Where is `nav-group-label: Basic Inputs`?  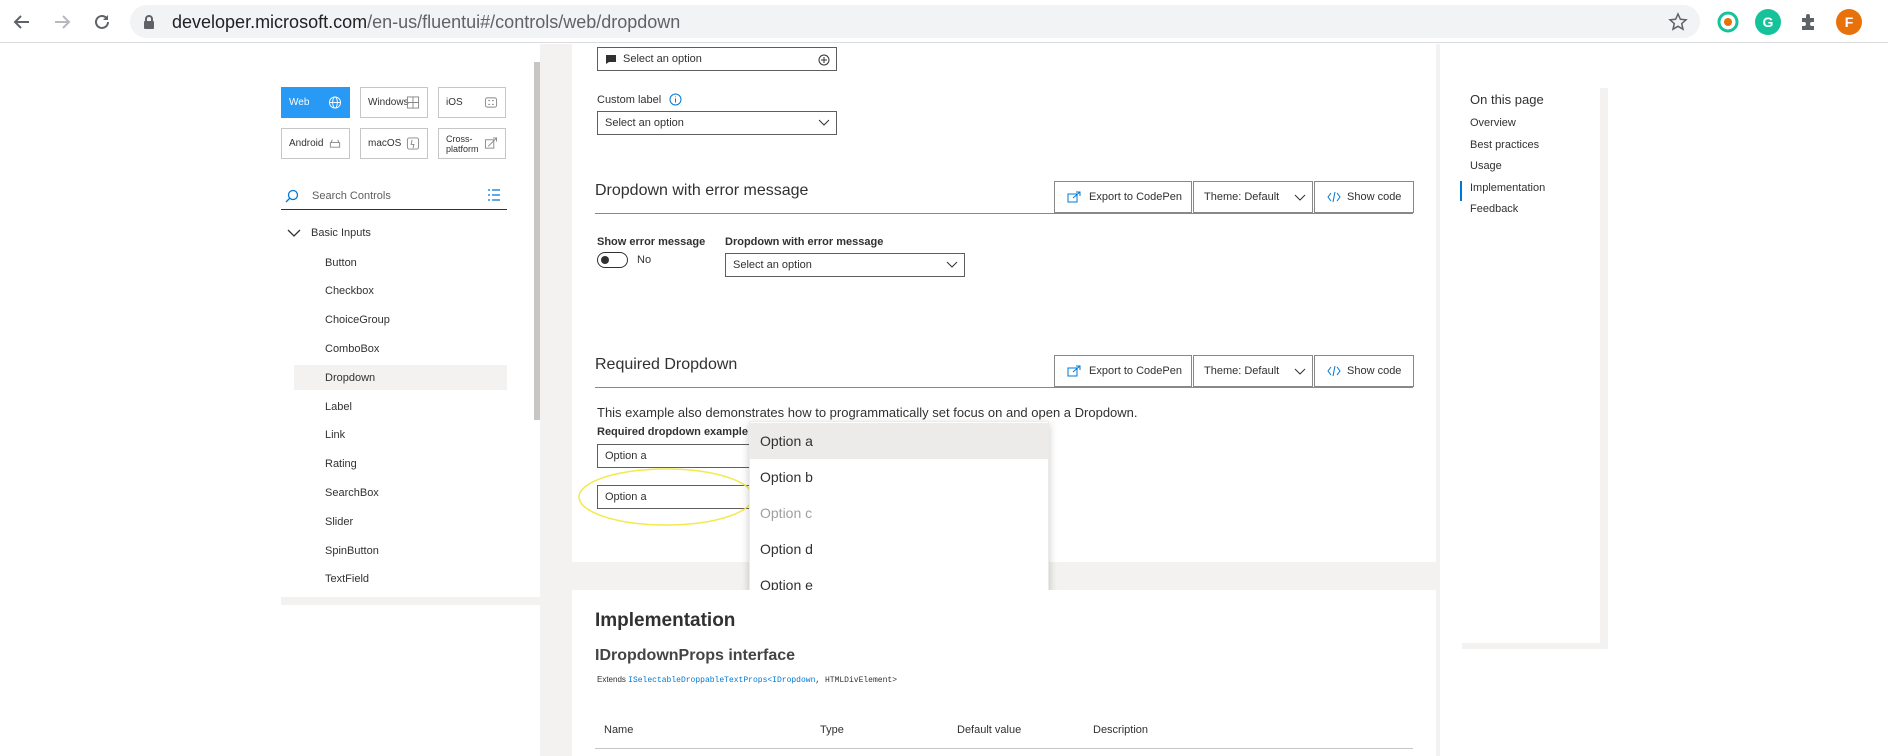 nav-group-label: Basic Inputs is located at coordinates (341, 233).